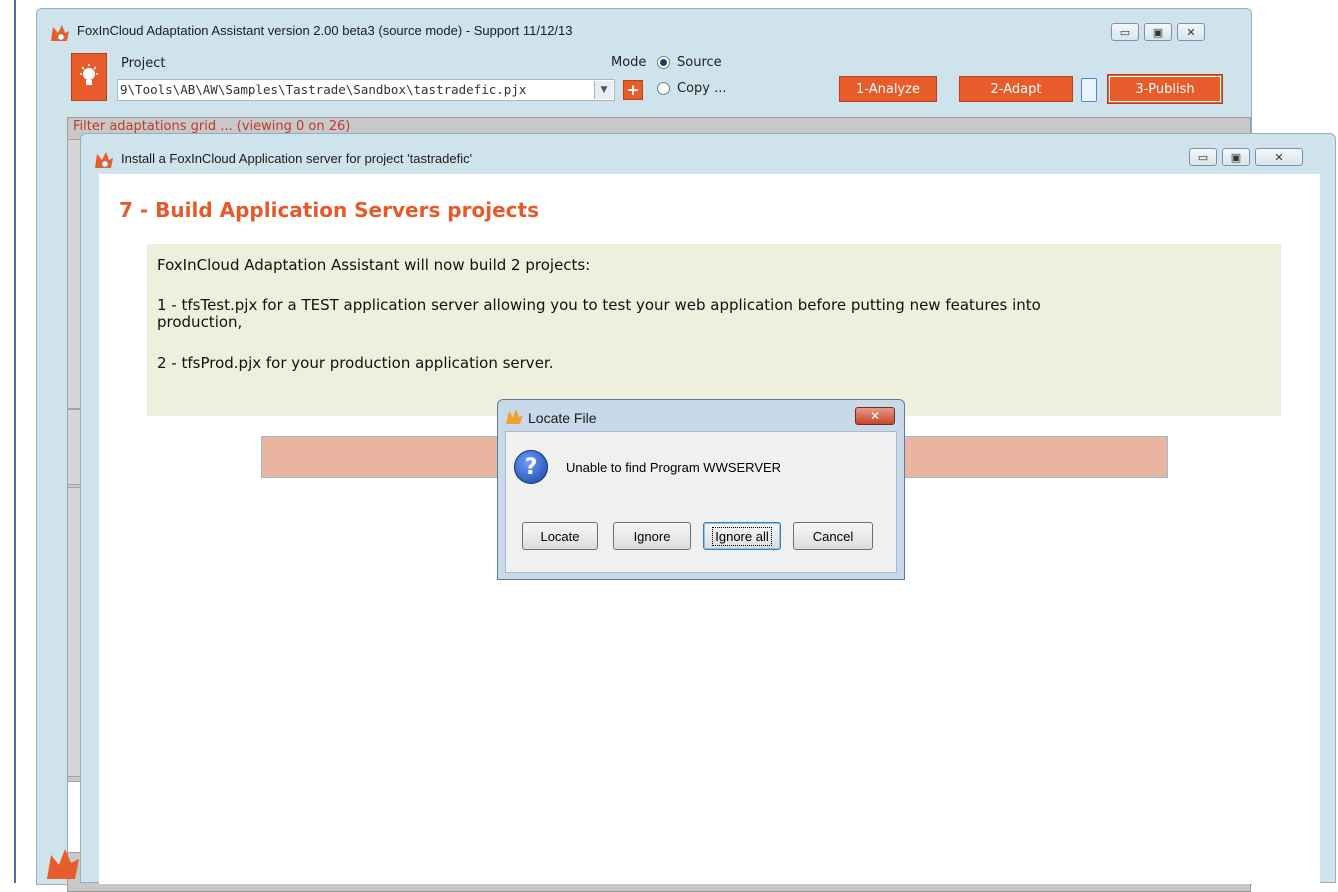  I want to click on step-heading: 7 - Build Application Servers projects, so click(329, 210).